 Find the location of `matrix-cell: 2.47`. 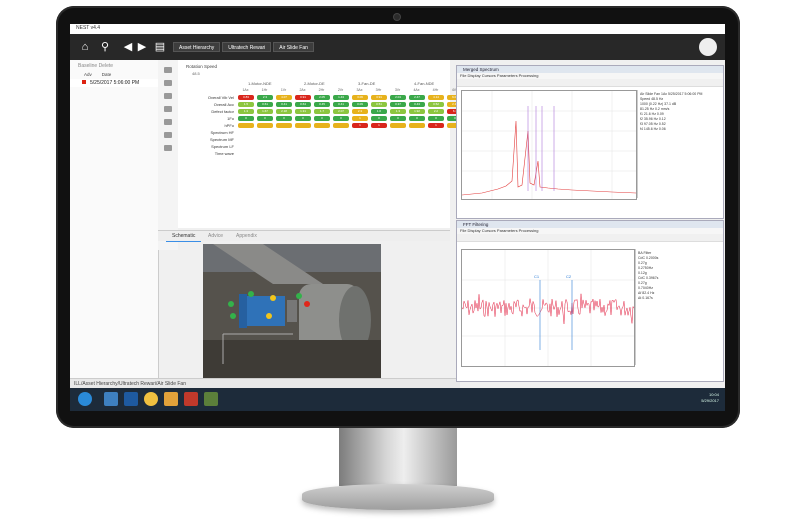

matrix-cell: 2.47 is located at coordinates (417, 97).